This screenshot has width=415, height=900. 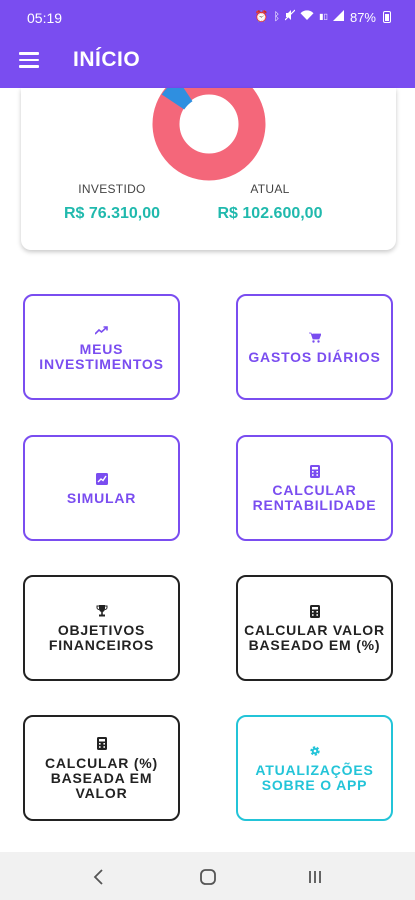 What do you see at coordinates (314, 637) in the screenshot?
I see `calculate-value-by-percent-label: CALCULAR VALOR BASEADO EM (%)` at bounding box center [314, 637].